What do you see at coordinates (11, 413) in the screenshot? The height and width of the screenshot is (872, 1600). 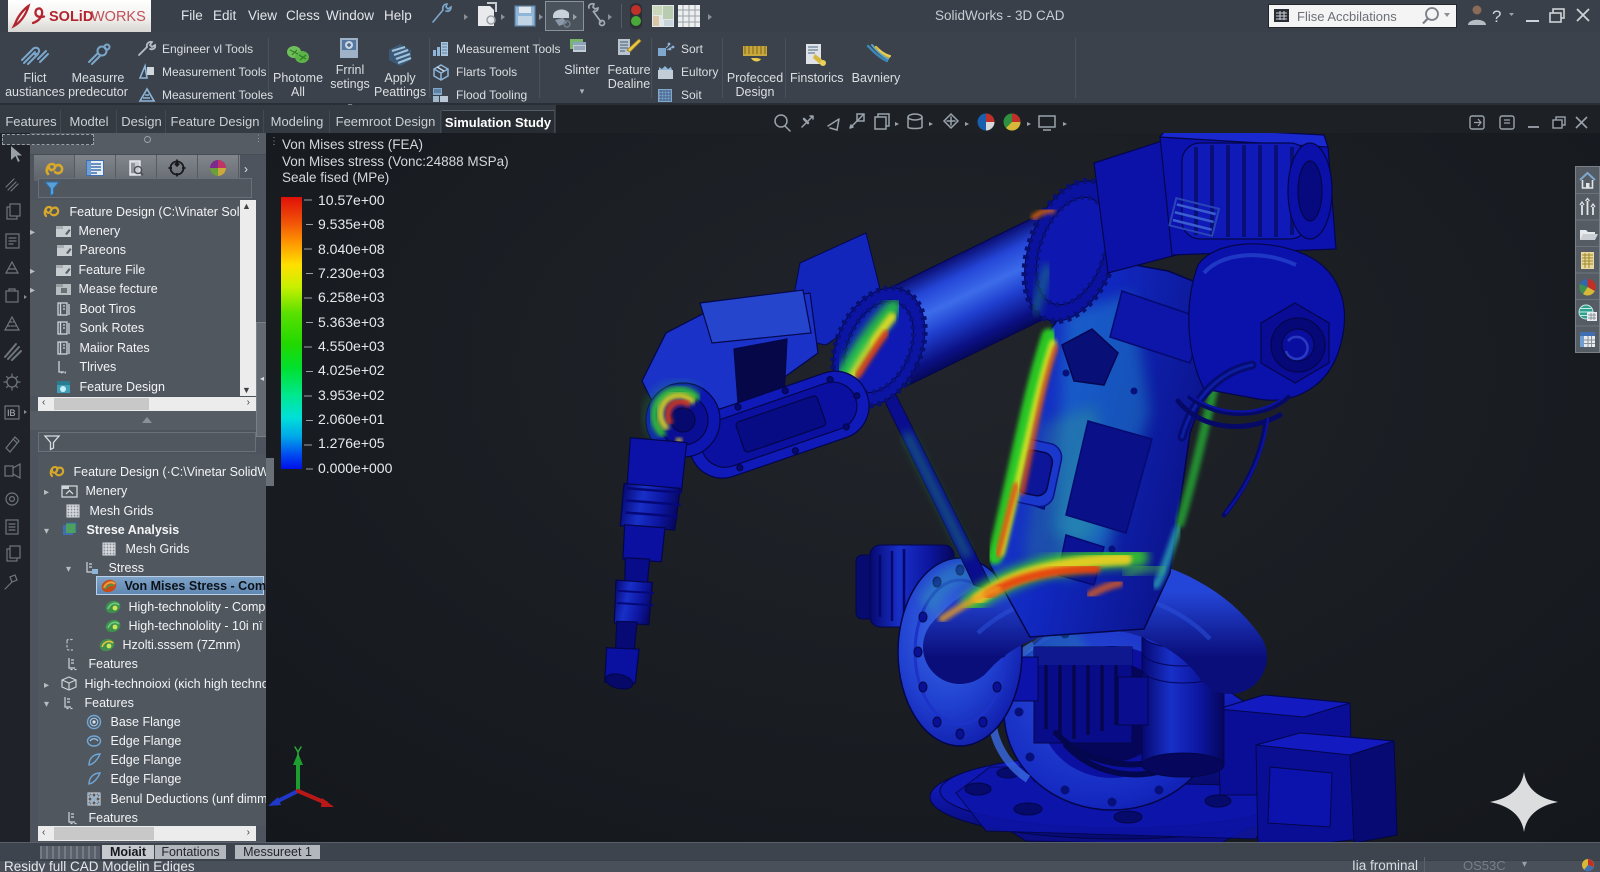 I see `svg-text: IB` at bounding box center [11, 413].